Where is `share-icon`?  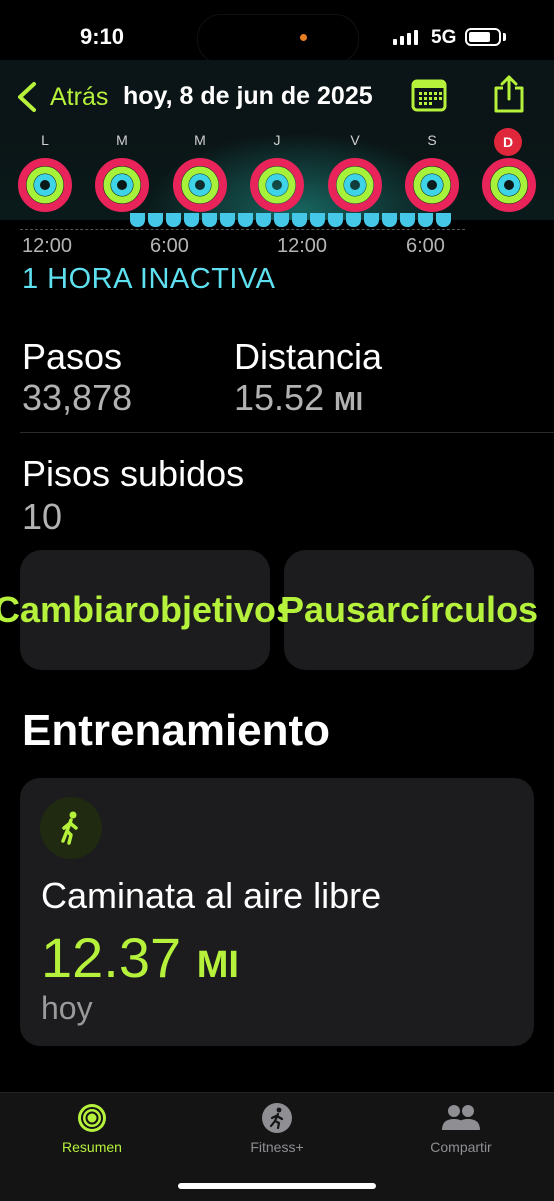
share-icon is located at coordinates (509, 94).